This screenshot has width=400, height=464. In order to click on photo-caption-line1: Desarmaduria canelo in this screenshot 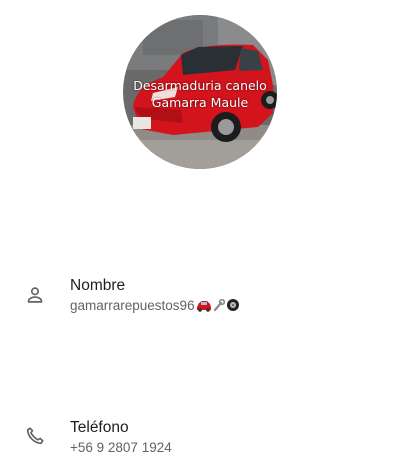, I will do `click(200, 85)`.